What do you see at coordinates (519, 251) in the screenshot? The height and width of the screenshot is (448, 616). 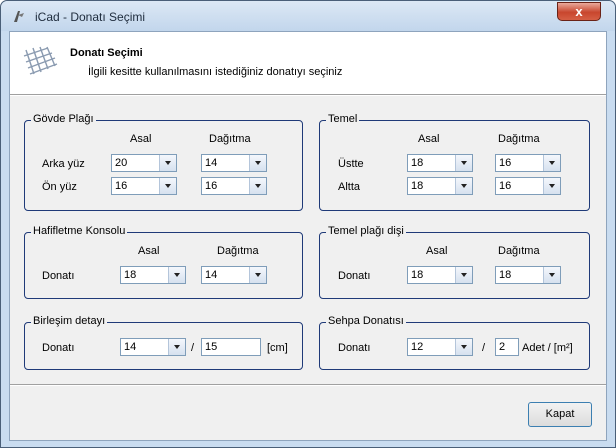 I see `temel-disi-dagitma-header: Dağıtma` at bounding box center [519, 251].